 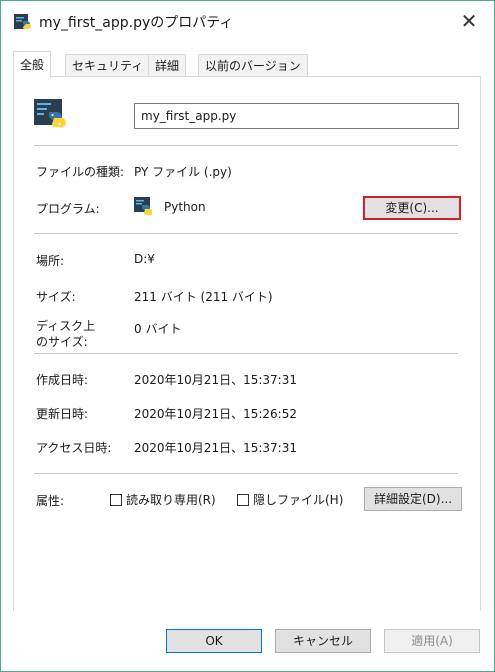 I want to click on created-label: 作成日時:, so click(x=62, y=380).